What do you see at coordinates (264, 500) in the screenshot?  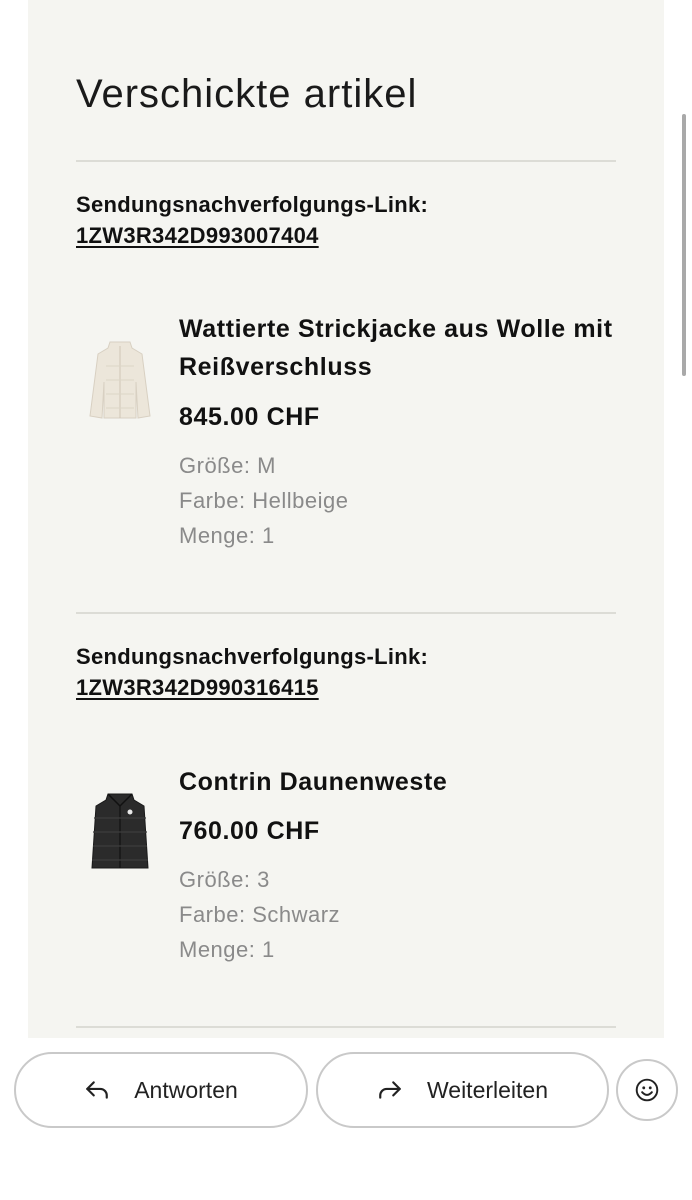 I see `product-color: Farbe: Hellbeige` at bounding box center [264, 500].